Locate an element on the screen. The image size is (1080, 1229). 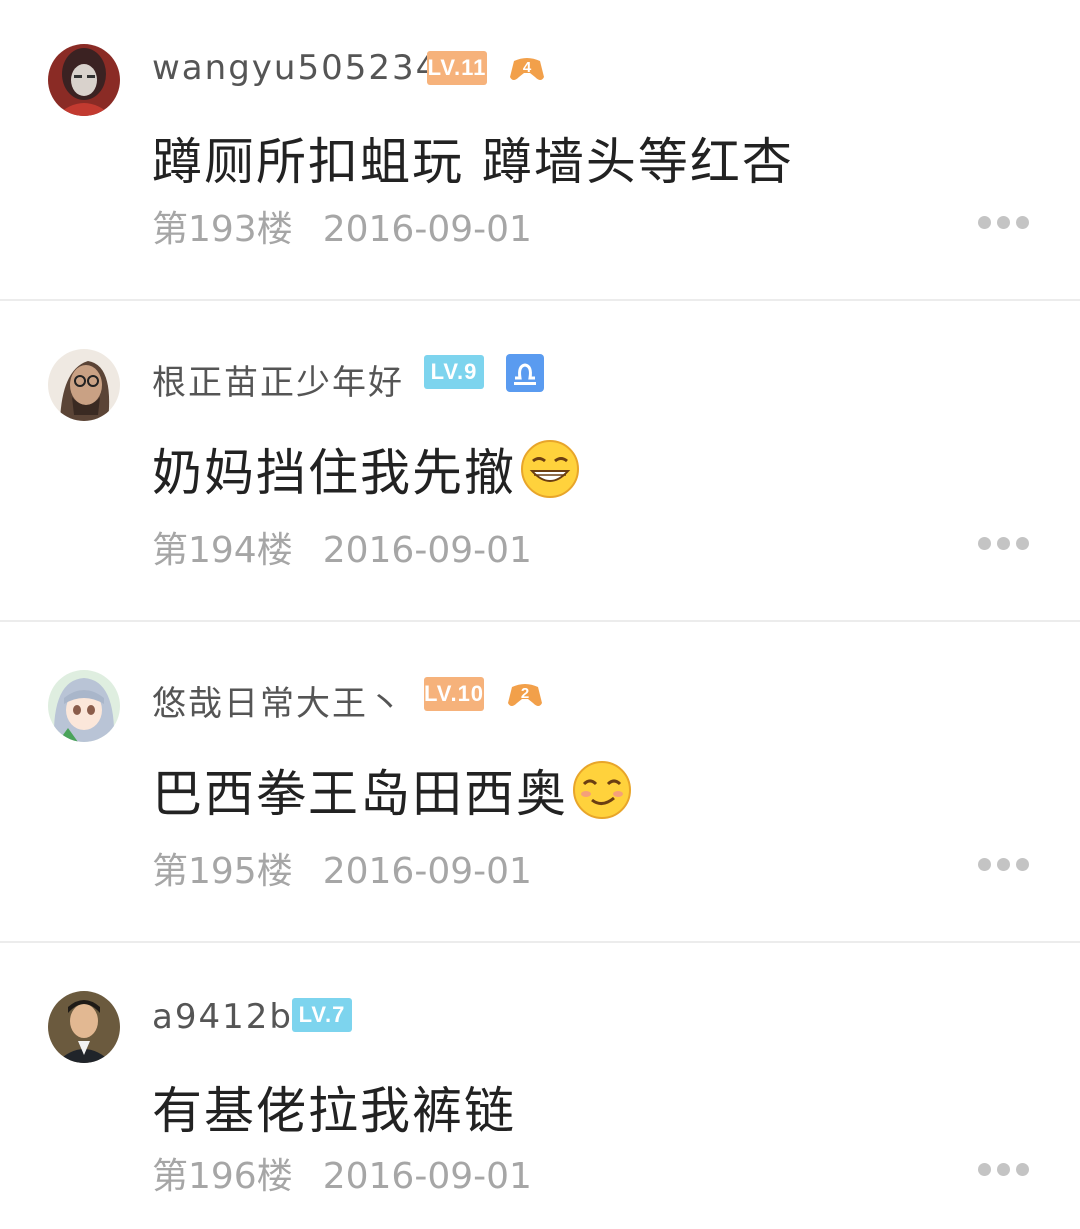
username: wangyu505234 is located at coordinates (295, 68).